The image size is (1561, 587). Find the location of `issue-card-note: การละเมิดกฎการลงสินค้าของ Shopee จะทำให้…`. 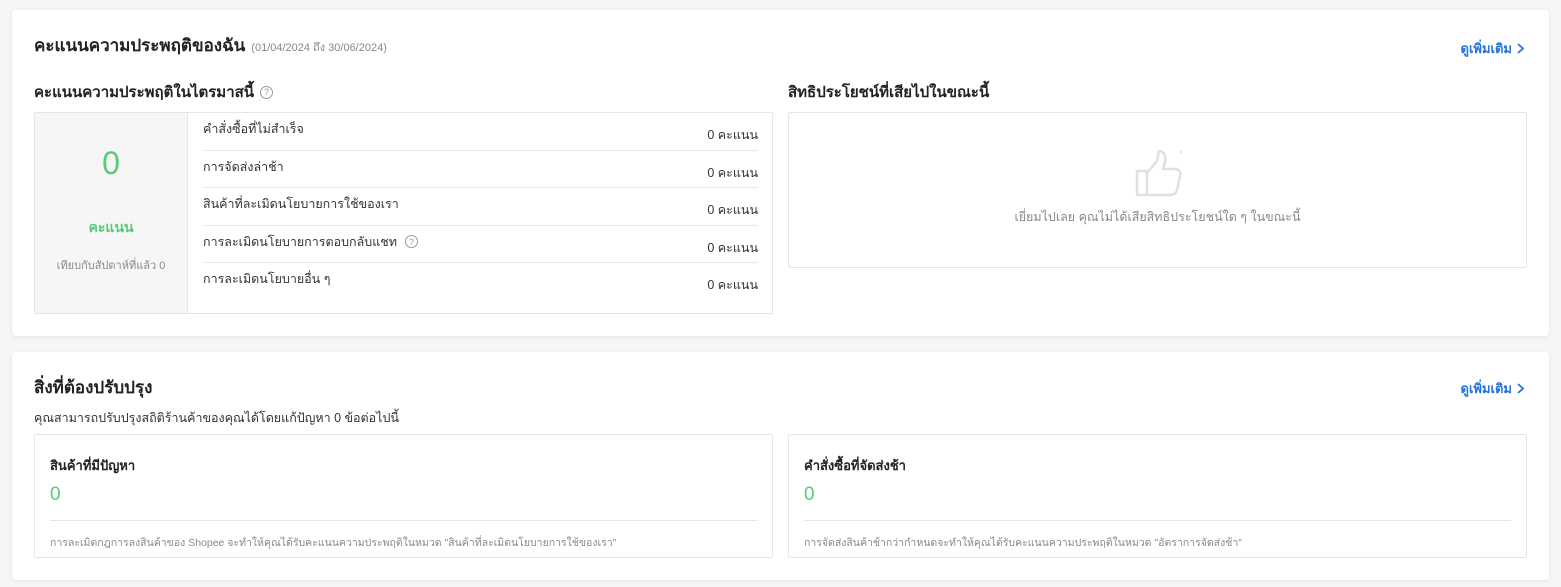

issue-card-note: การละเมิดกฎการลงสินค้าของ Shopee จะทำให้… is located at coordinates (333, 543).